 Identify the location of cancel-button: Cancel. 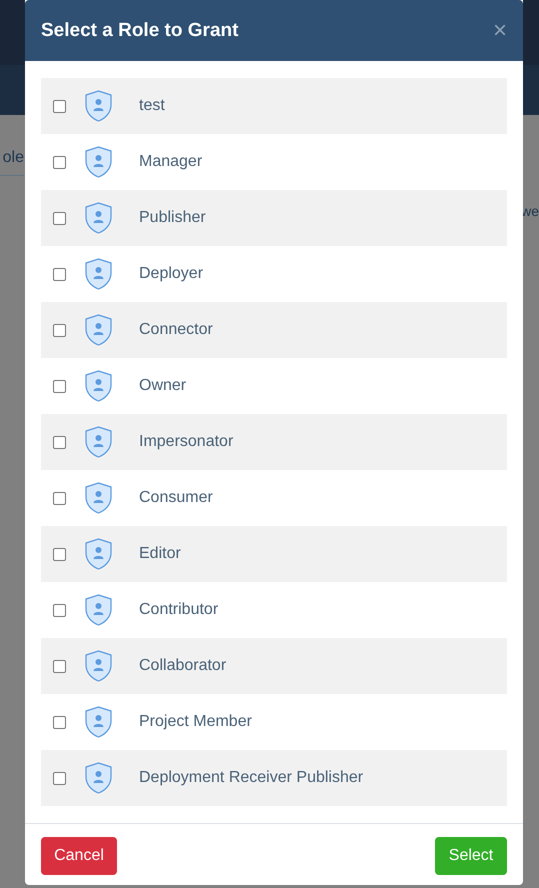
(79, 855).